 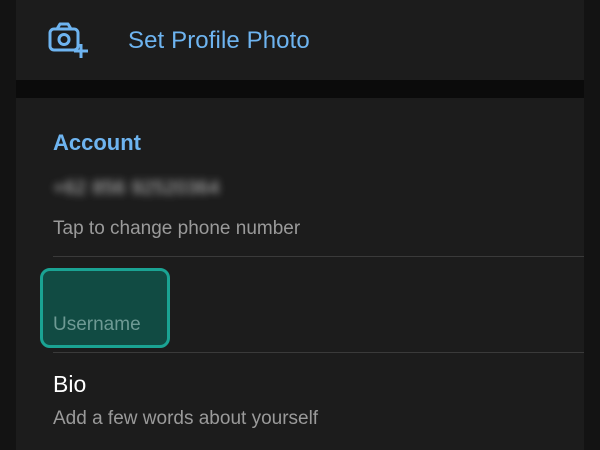 What do you see at coordinates (68, 40) in the screenshot?
I see `camera-add-icon` at bounding box center [68, 40].